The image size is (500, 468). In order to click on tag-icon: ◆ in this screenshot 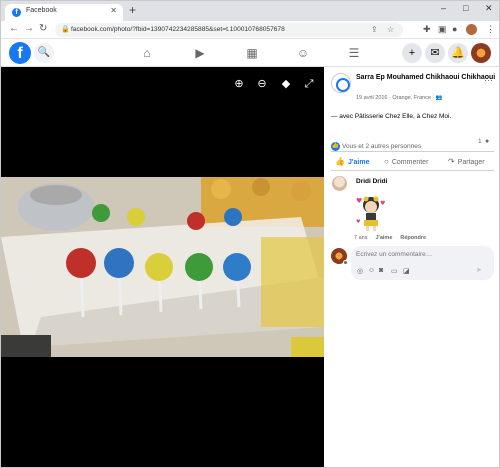, I will do `click(286, 84)`.